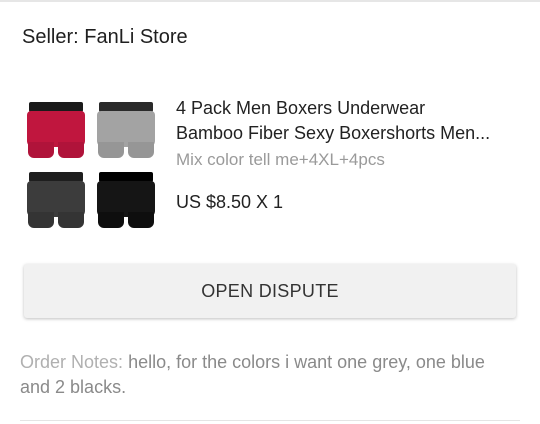  What do you see at coordinates (56, 130) in the screenshot?
I see `boxer-red-icon` at bounding box center [56, 130].